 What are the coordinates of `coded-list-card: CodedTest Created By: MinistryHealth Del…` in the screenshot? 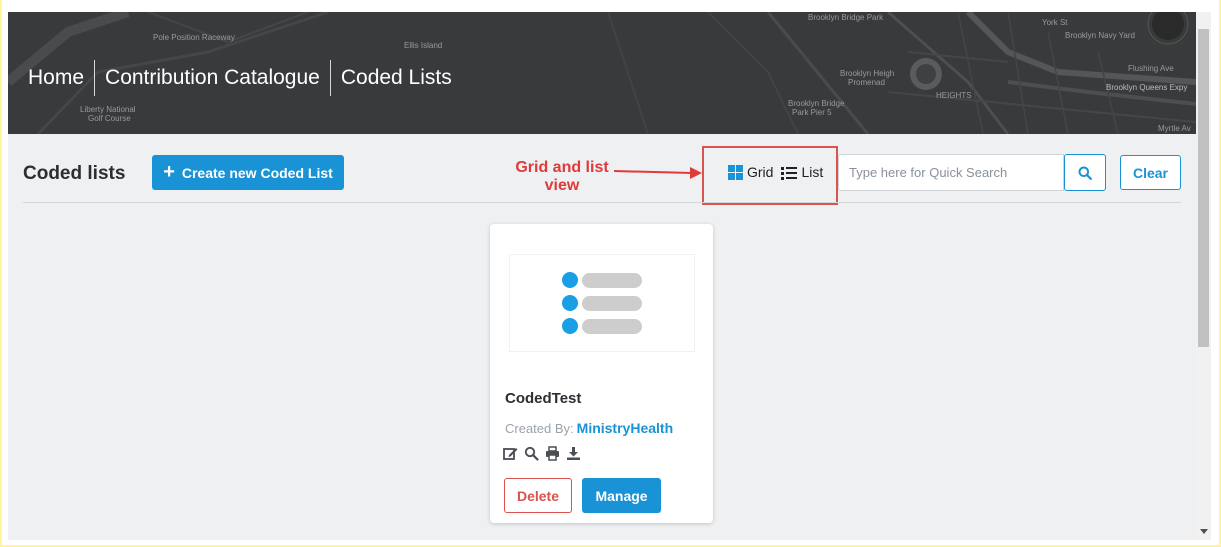 It's located at (601, 373).